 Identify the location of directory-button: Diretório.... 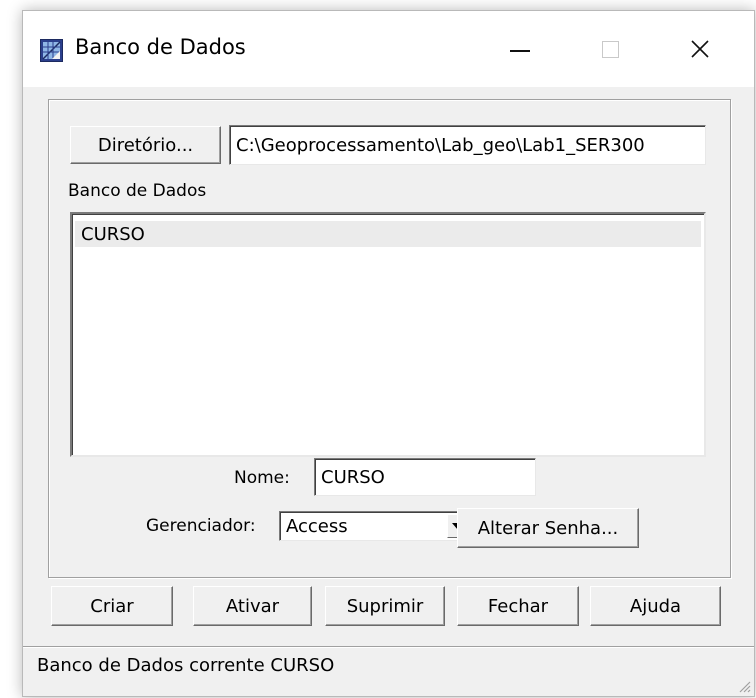
(145, 145).